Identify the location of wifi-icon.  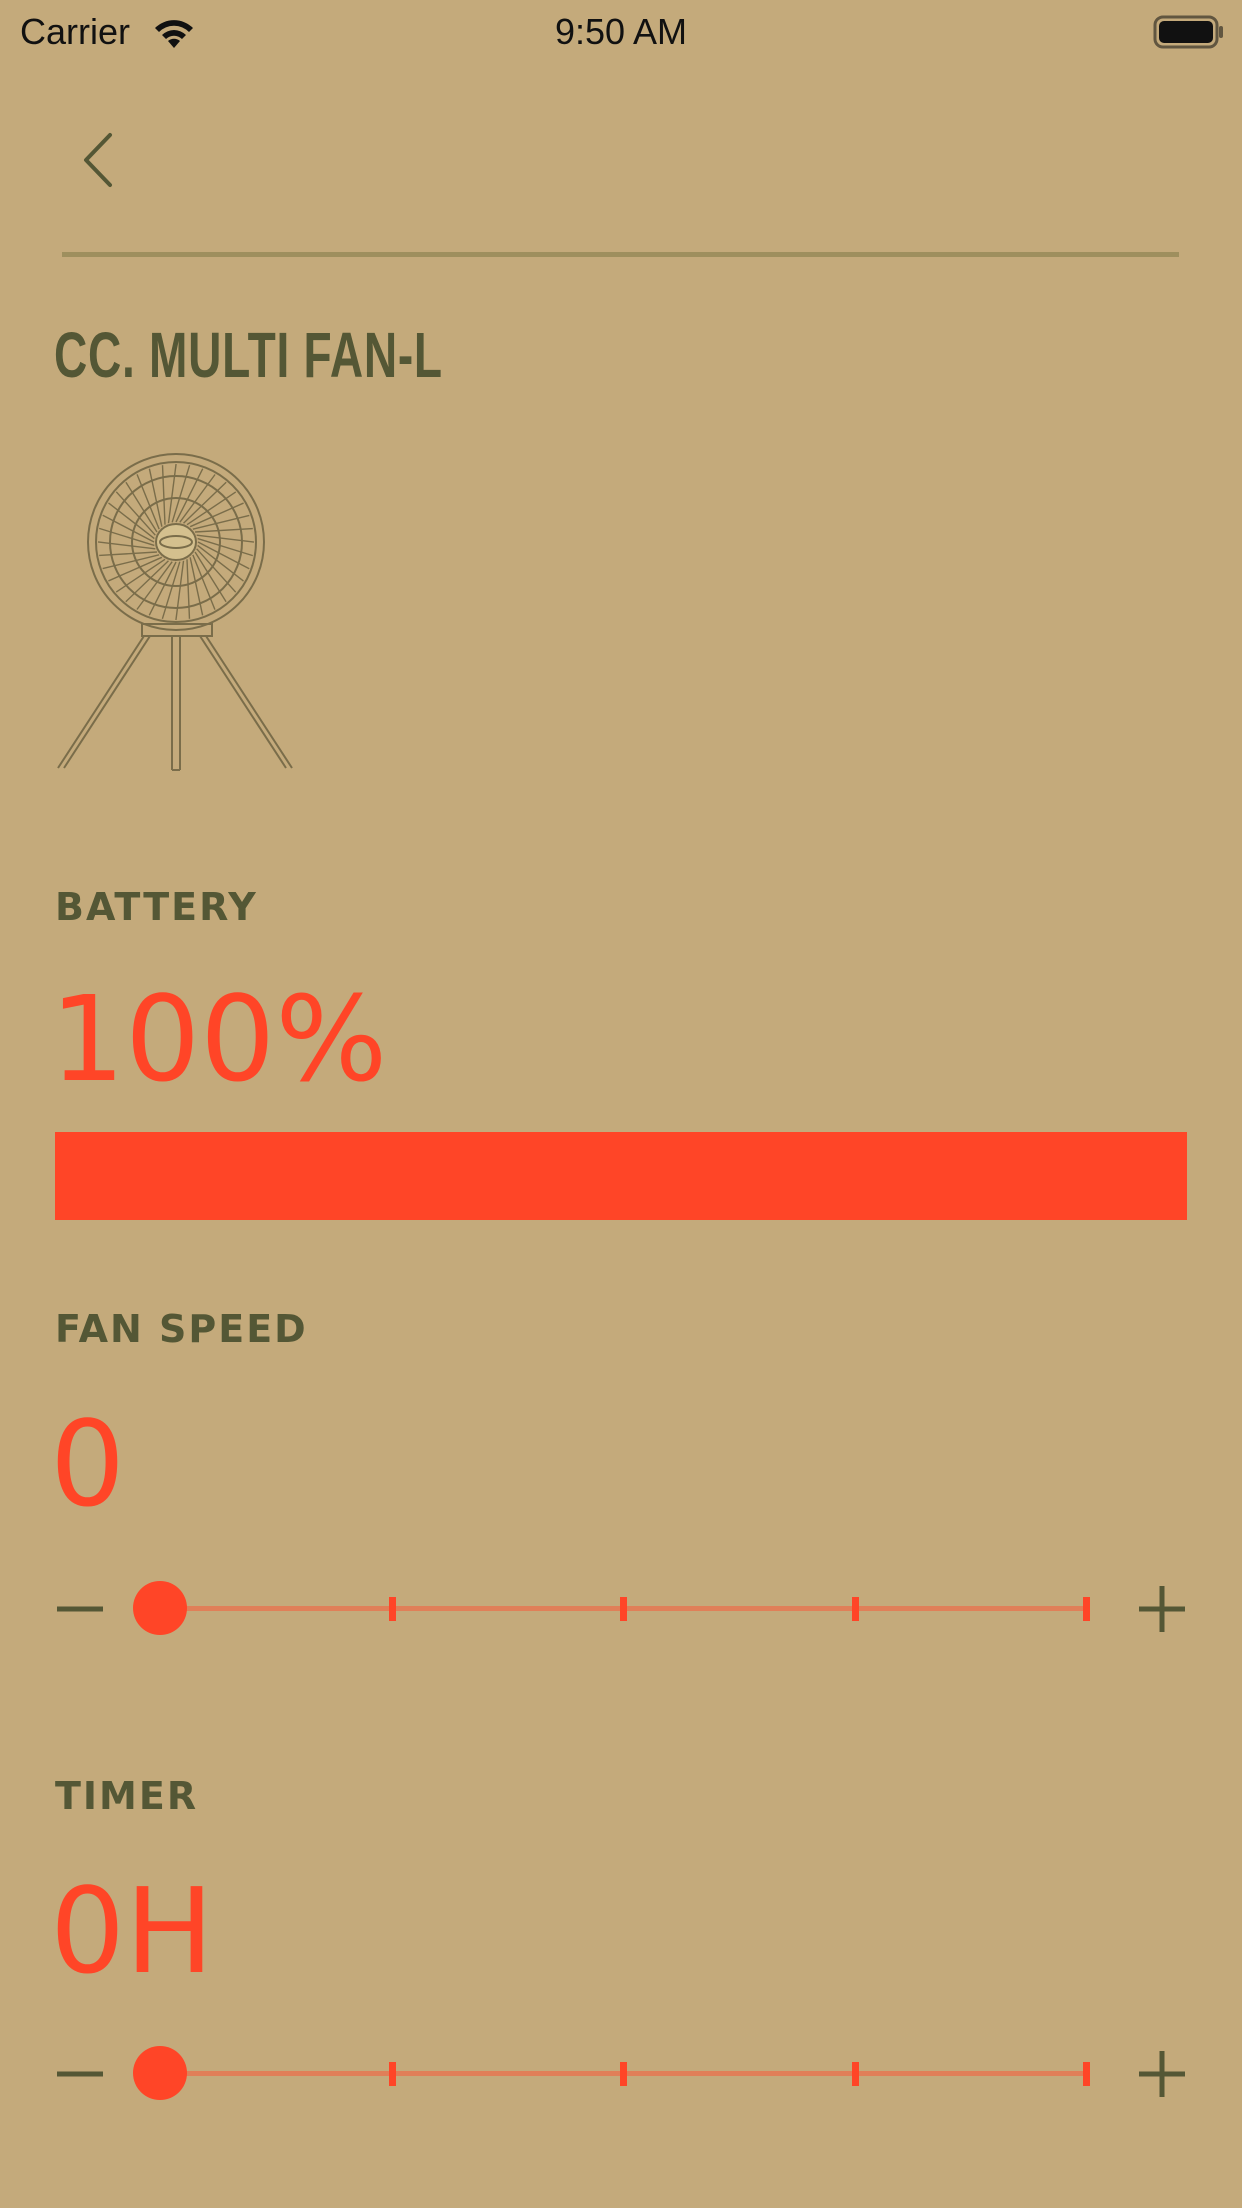
(174, 34).